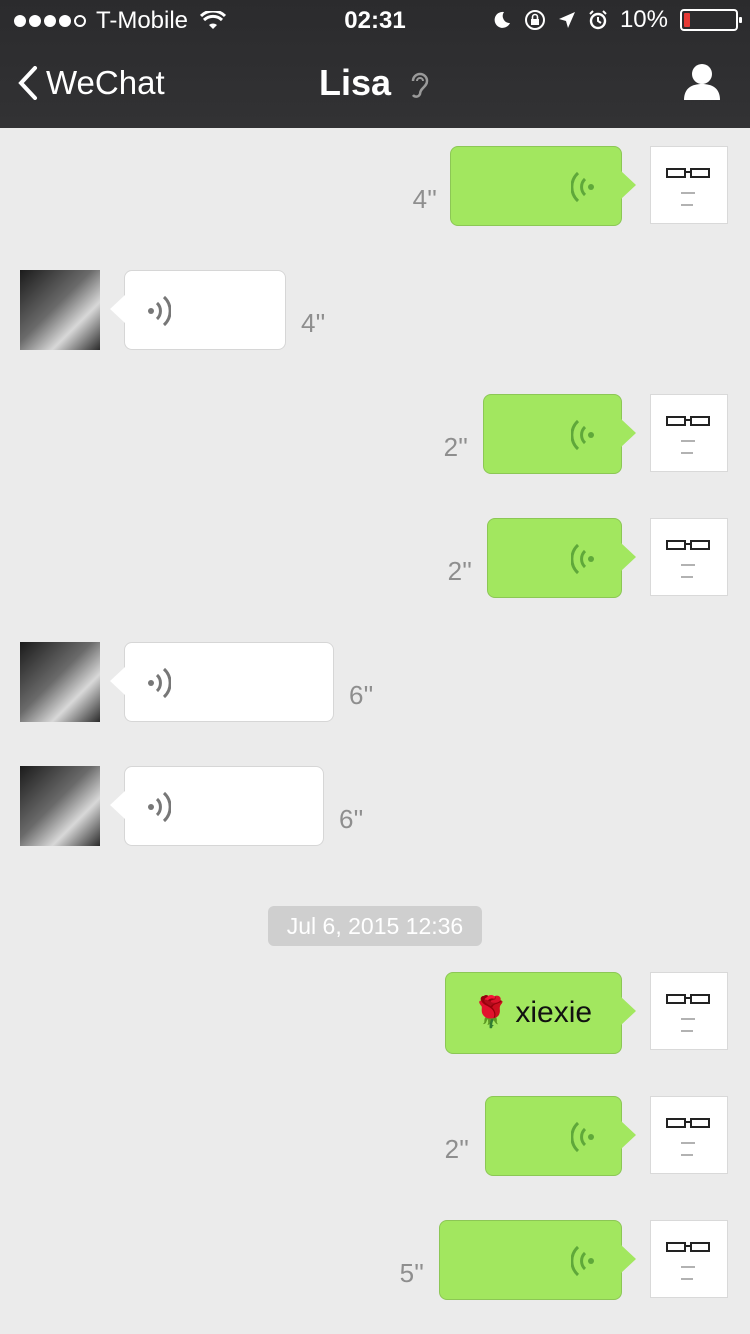 This screenshot has width=750, height=1334. I want to click on moon-icon, so click(502, 19).